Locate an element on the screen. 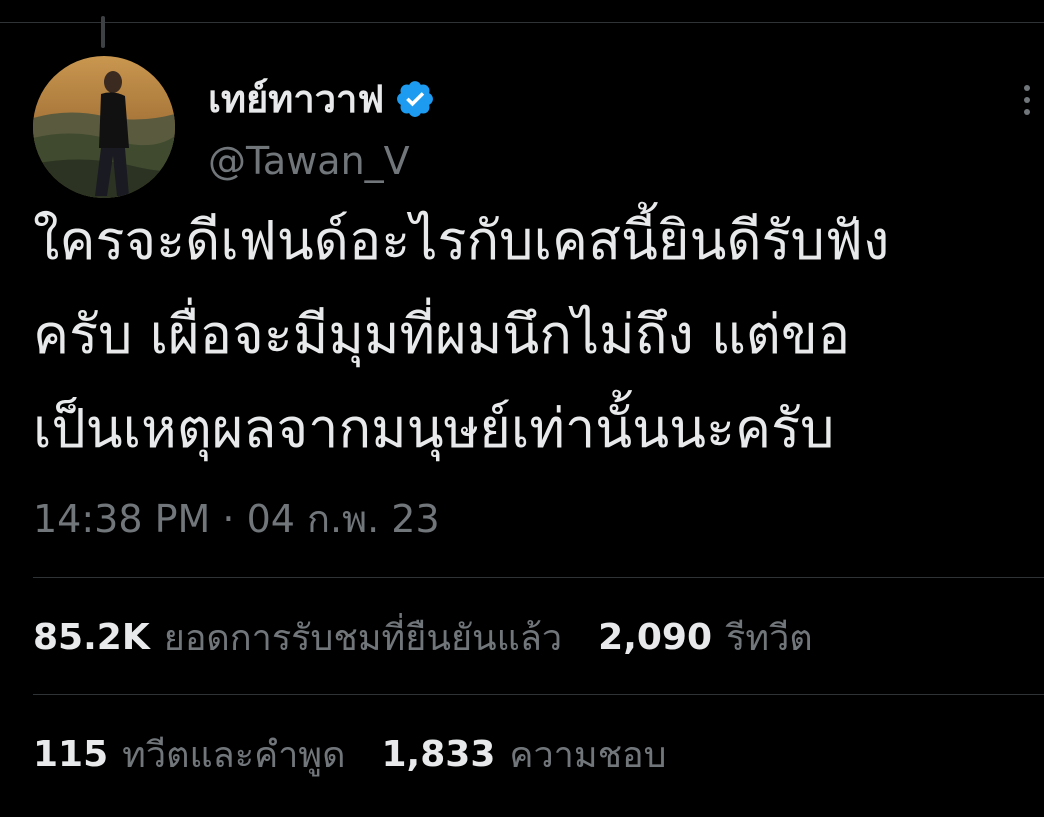 The height and width of the screenshot is (817, 1044). likes-stat: 1,833 ความชอบ is located at coordinates (524, 754).